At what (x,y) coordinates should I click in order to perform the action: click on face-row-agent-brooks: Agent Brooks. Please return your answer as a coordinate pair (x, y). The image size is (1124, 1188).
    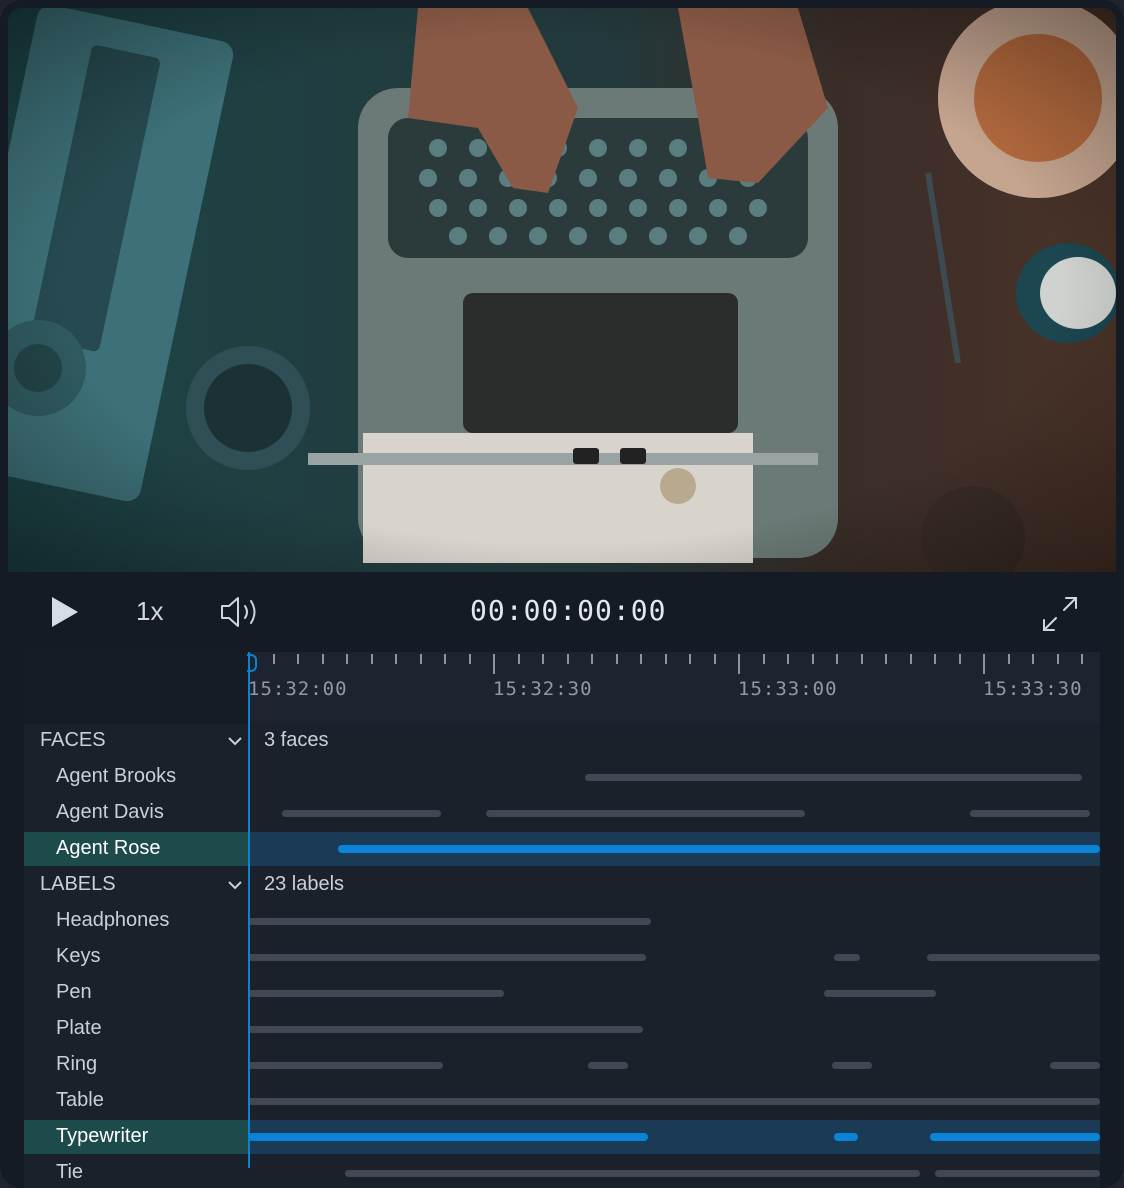
    Looking at the image, I should click on (562, 777).